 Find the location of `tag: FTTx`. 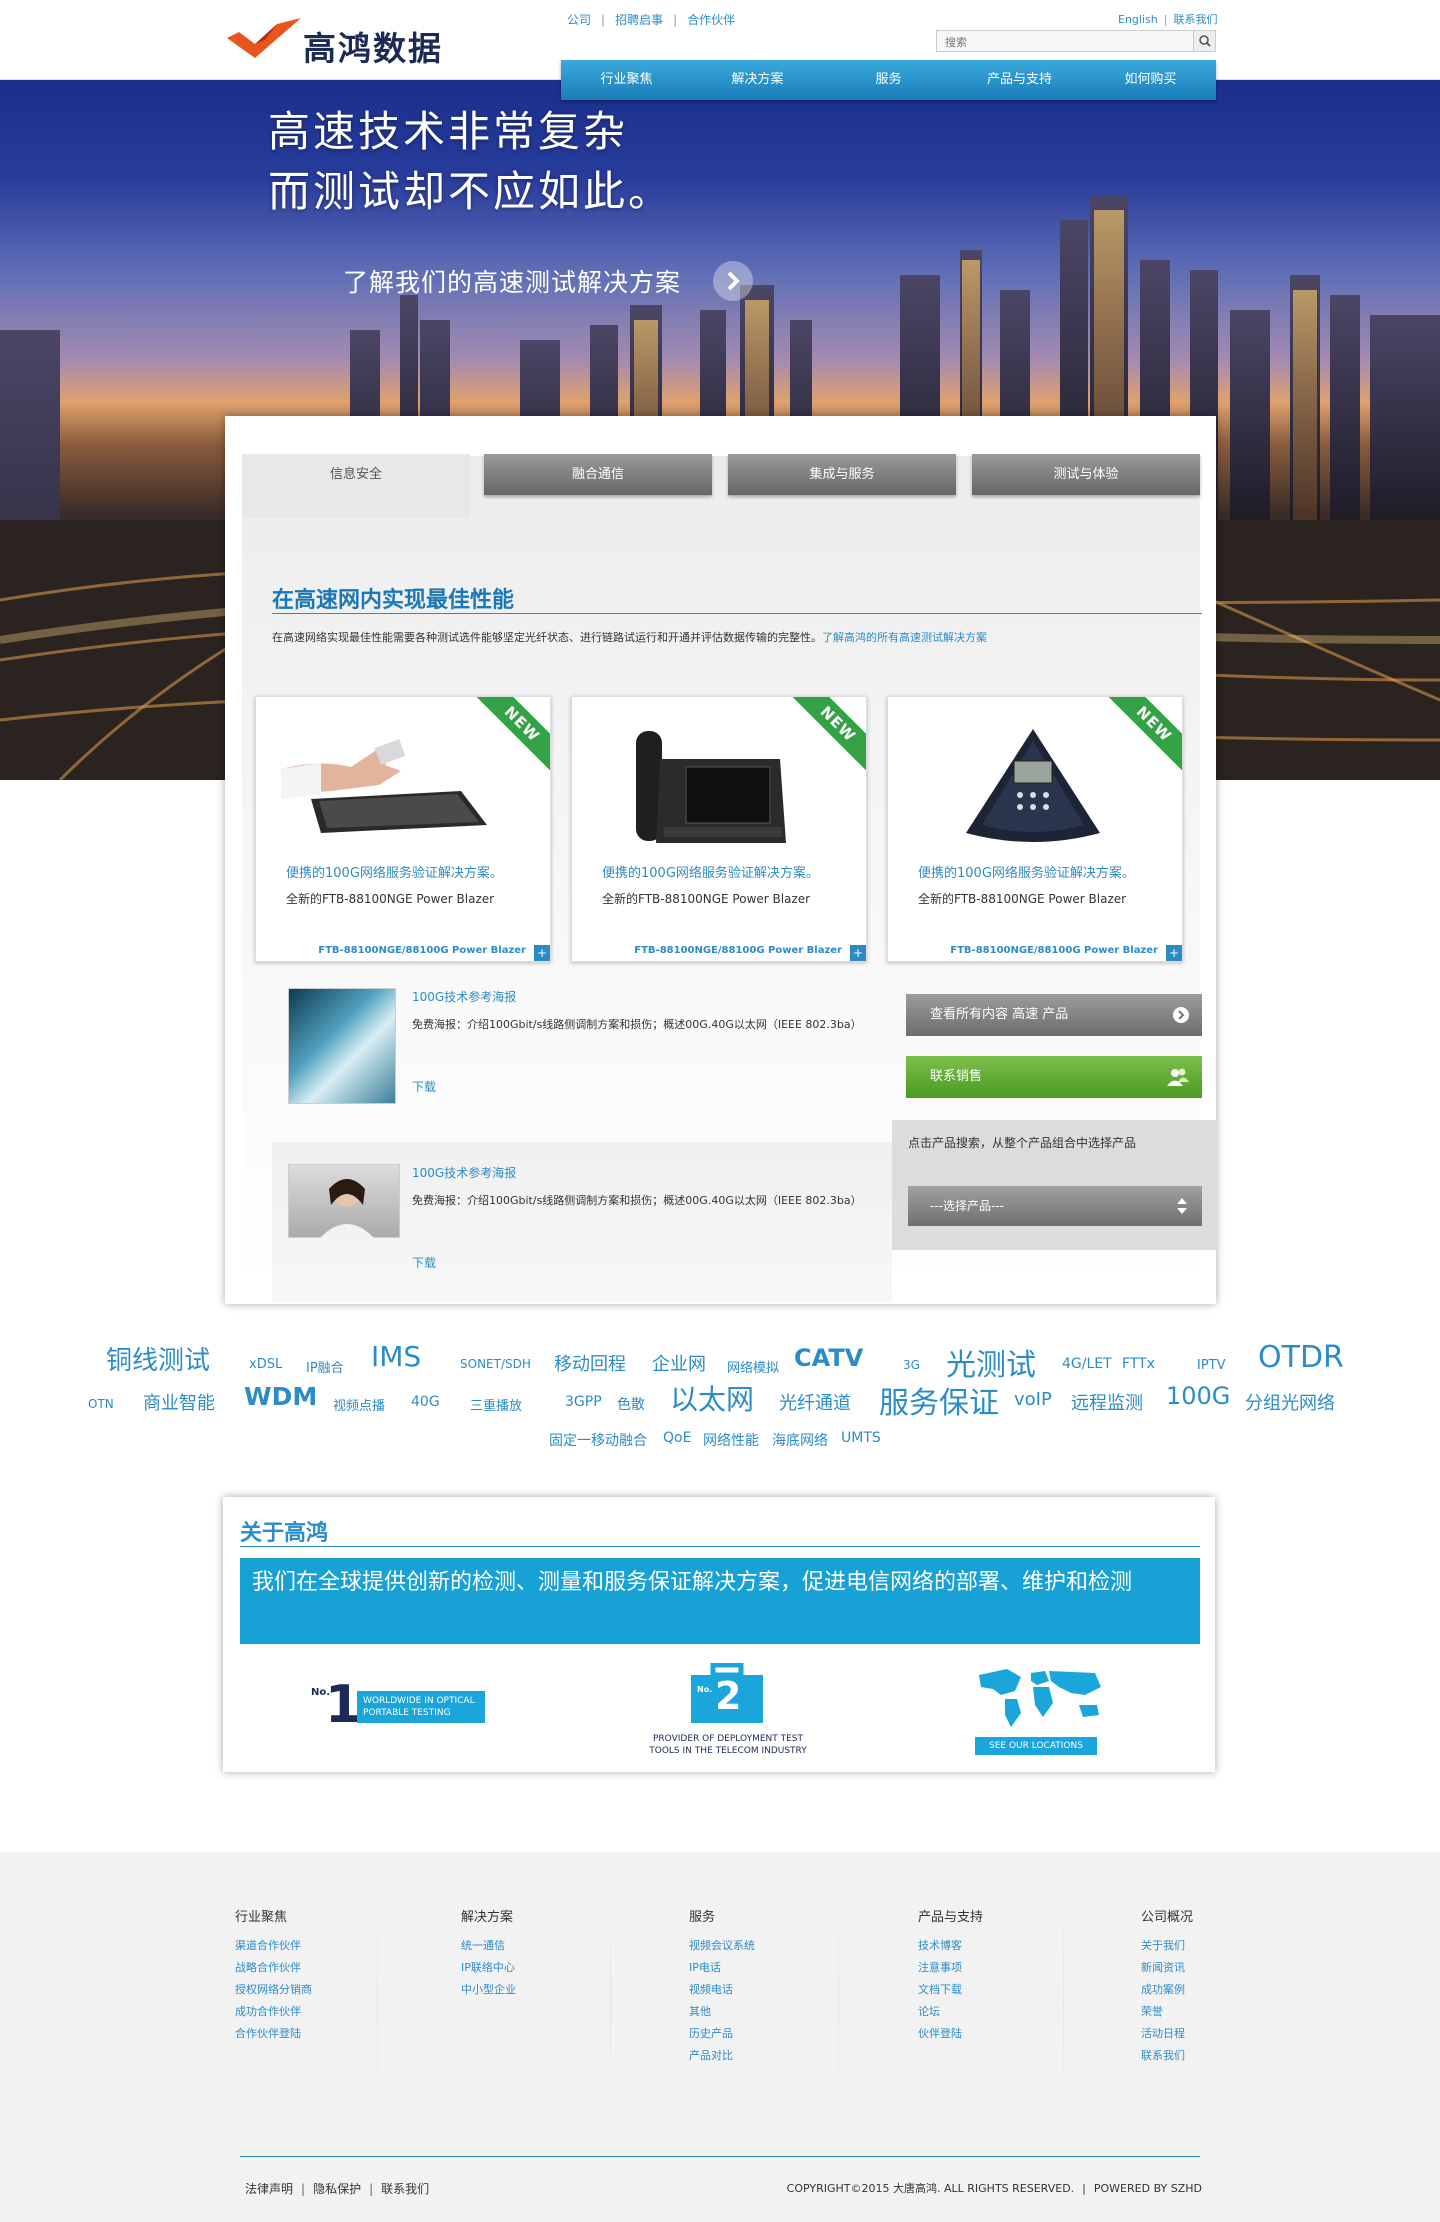

tag: FTTx is located at coordinates (1138, 1364).